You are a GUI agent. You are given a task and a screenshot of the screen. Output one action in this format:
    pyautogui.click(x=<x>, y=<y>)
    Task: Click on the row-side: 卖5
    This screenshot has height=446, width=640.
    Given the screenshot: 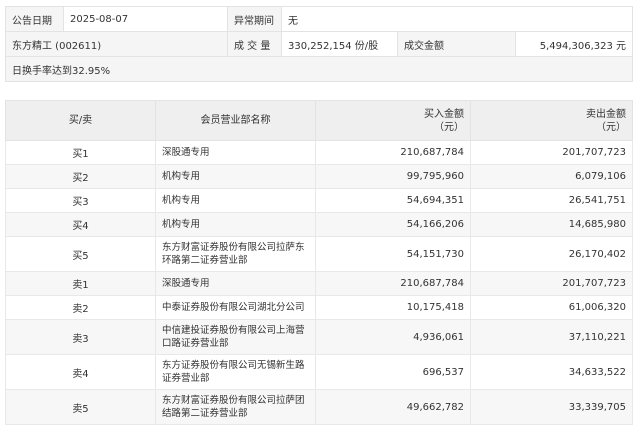 What is the action you would take?
    pyautogui.click(x=80, y=407)
    